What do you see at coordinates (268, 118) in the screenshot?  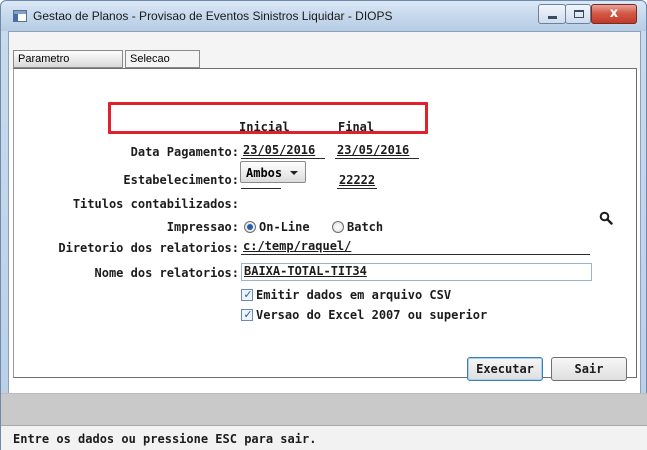 I see `highlight-box` at bounding box center [268, 118].